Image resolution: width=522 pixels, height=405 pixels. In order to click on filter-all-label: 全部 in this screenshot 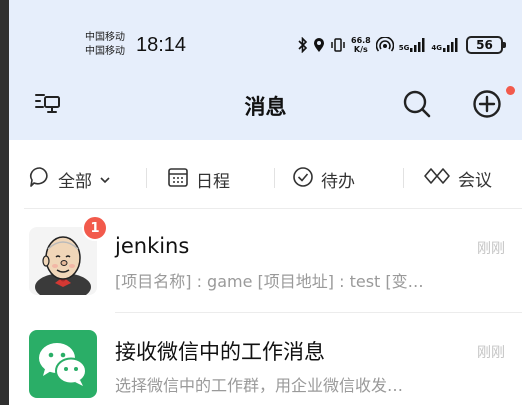, I will do `click(75, 182)`.